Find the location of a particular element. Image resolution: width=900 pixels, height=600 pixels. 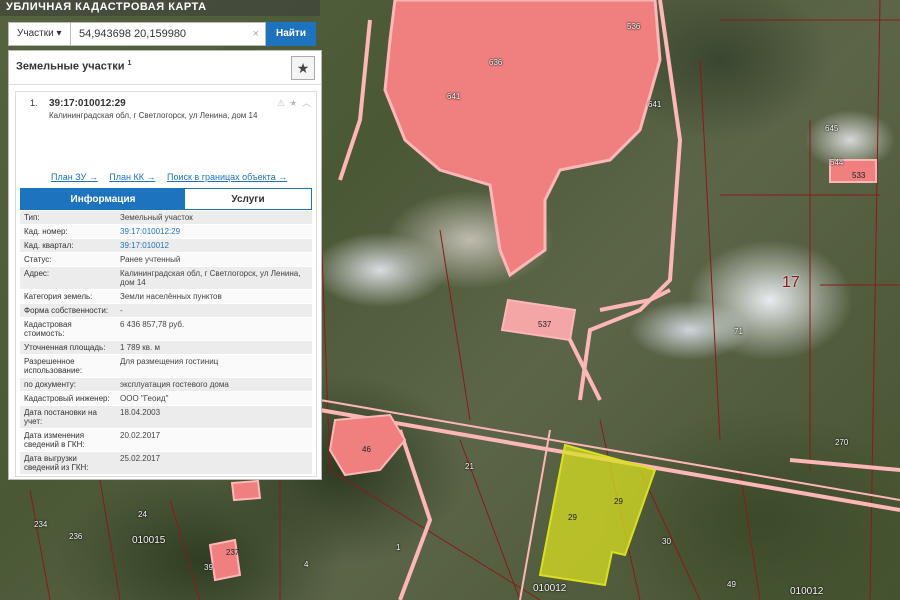

search-button: Найти is located at coordinates (291, 34).